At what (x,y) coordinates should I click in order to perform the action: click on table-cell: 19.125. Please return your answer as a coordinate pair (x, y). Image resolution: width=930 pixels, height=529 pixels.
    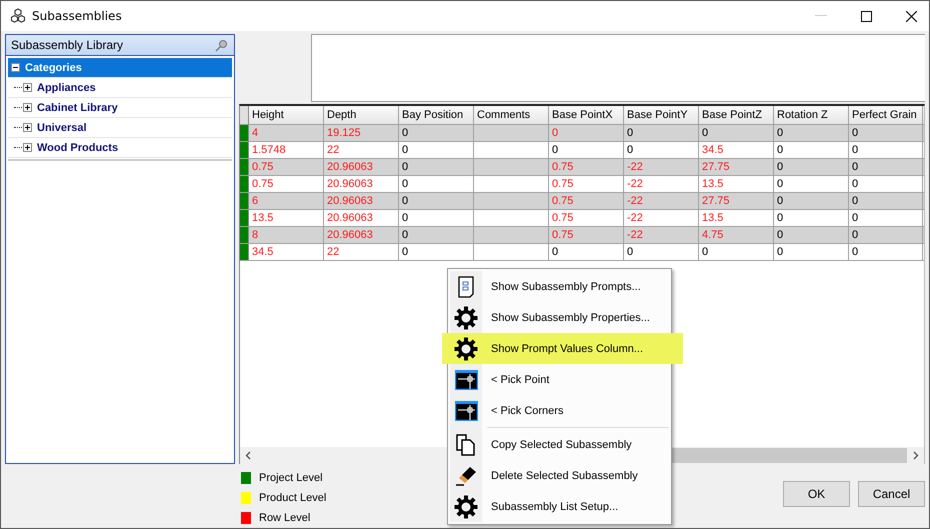
    Looking at the image, I should click on (344, 133).